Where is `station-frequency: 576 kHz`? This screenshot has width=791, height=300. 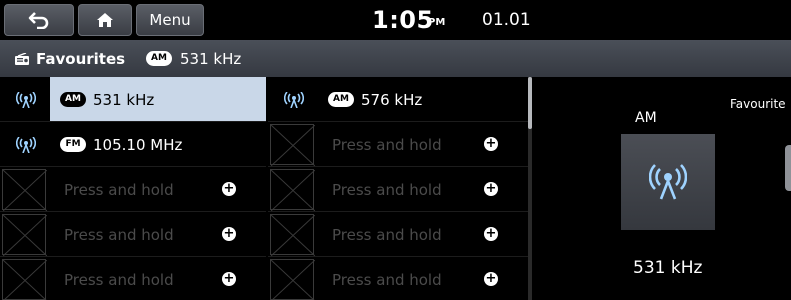
station-frequency: 576 kHz is located at coordinates (392, 100).